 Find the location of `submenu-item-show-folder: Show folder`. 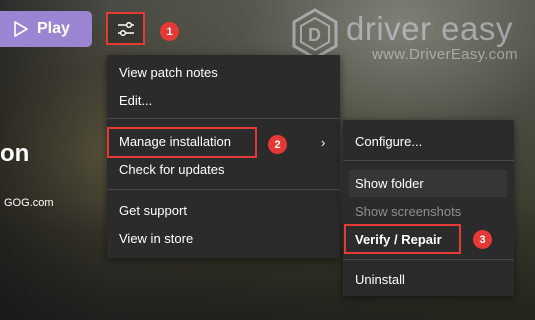

submenu-item-show-folder: Show folder is located at coordinates (389, 183).